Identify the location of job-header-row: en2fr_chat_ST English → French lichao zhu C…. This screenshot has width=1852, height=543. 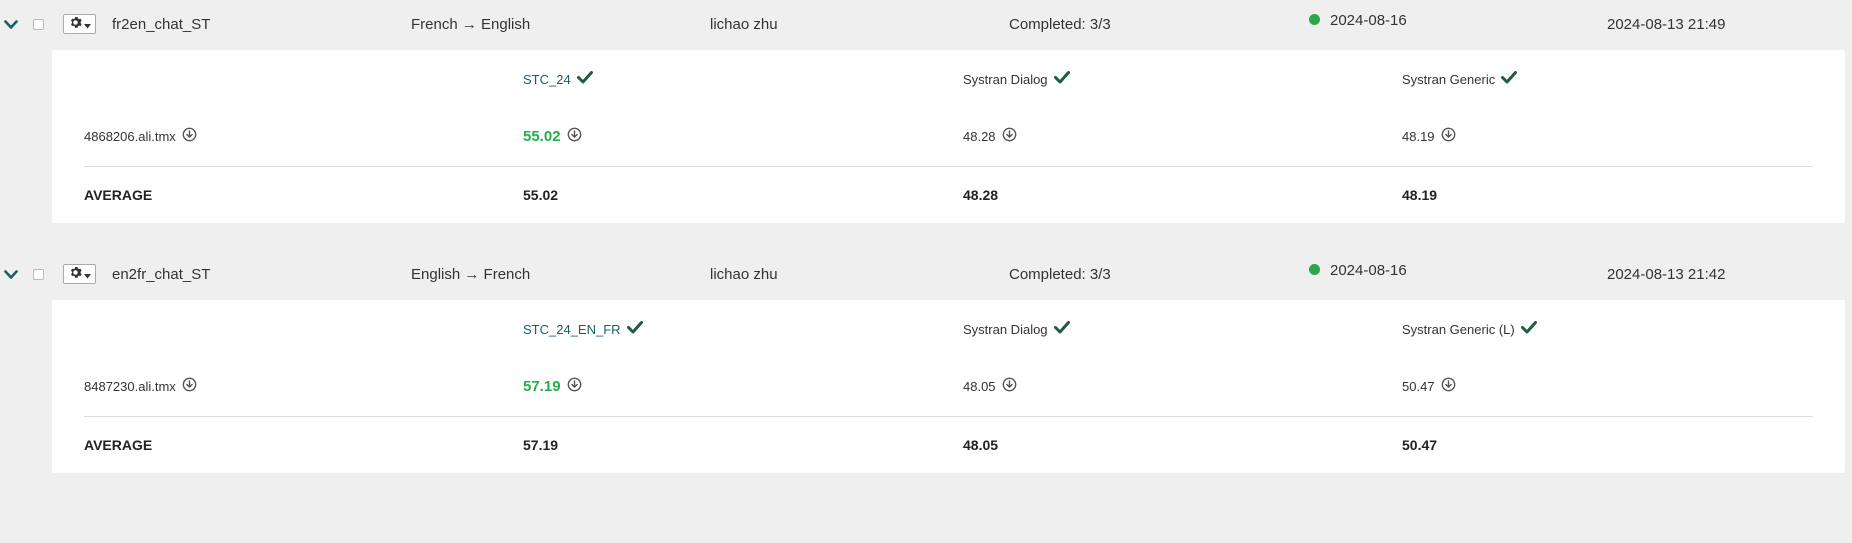
(926, 275).